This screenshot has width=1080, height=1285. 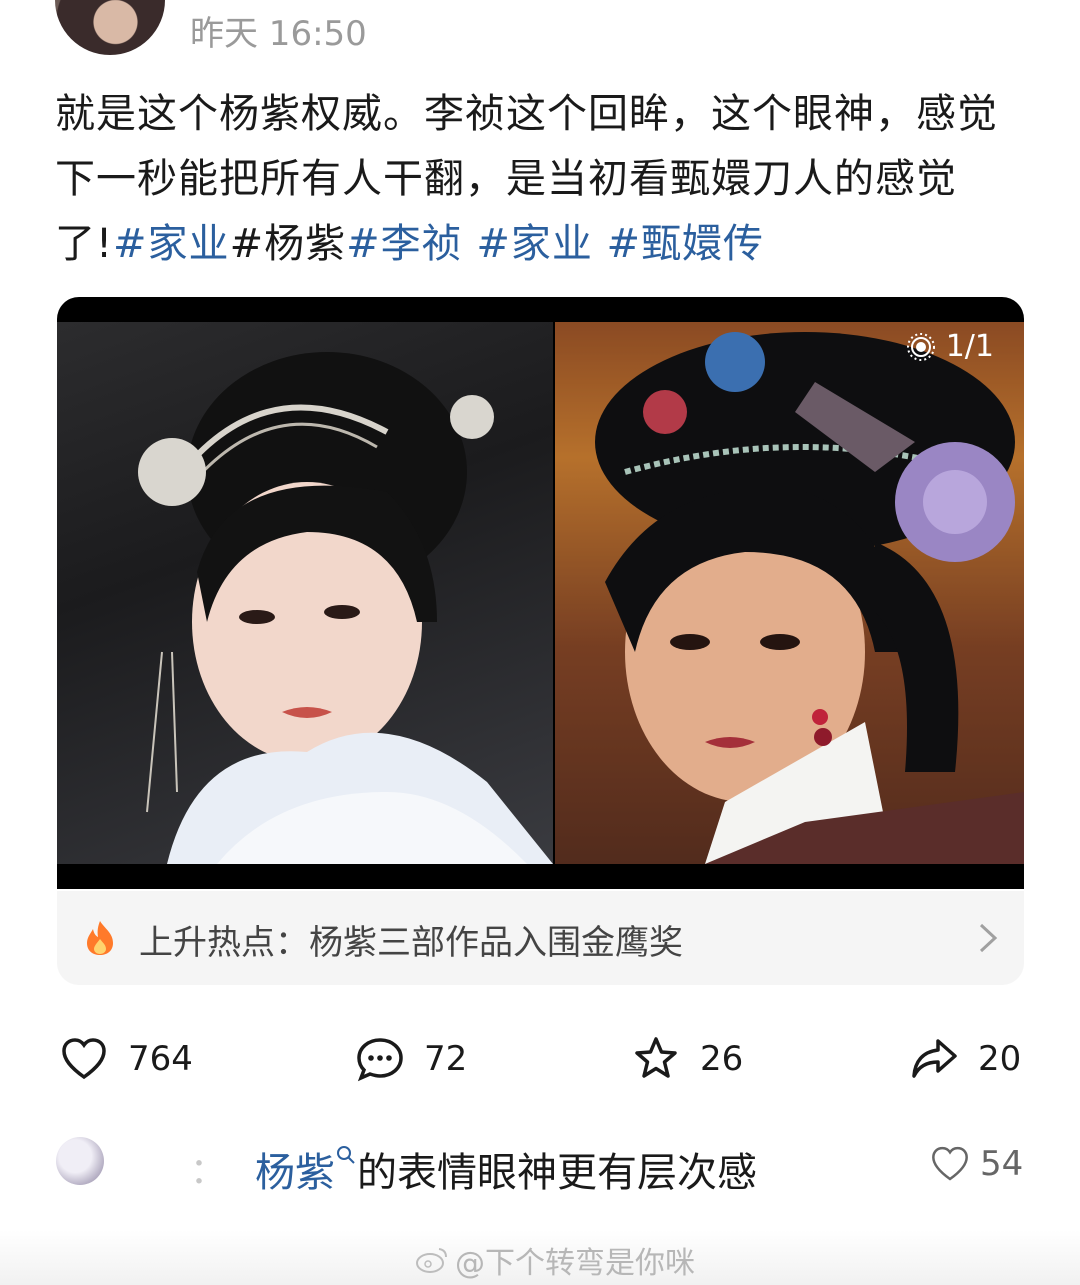 What do you see at coordinates (171, 244) in the screenshot?
I see `hashtag-family-business: #家业` at bounding box center [171, 244].